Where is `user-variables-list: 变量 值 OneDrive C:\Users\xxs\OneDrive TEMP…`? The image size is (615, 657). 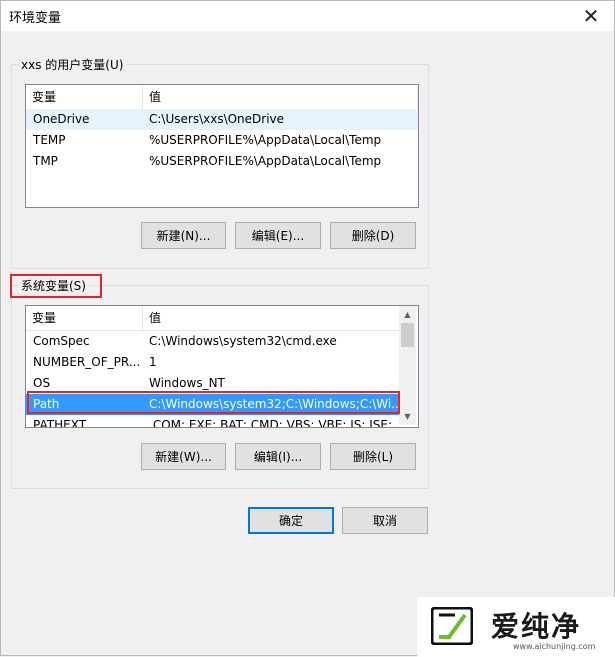
user-variables-list: 变量 值 OneDrive C:\Users\xxs\OneDrive TEMP… is located at coordinates (222, 146).